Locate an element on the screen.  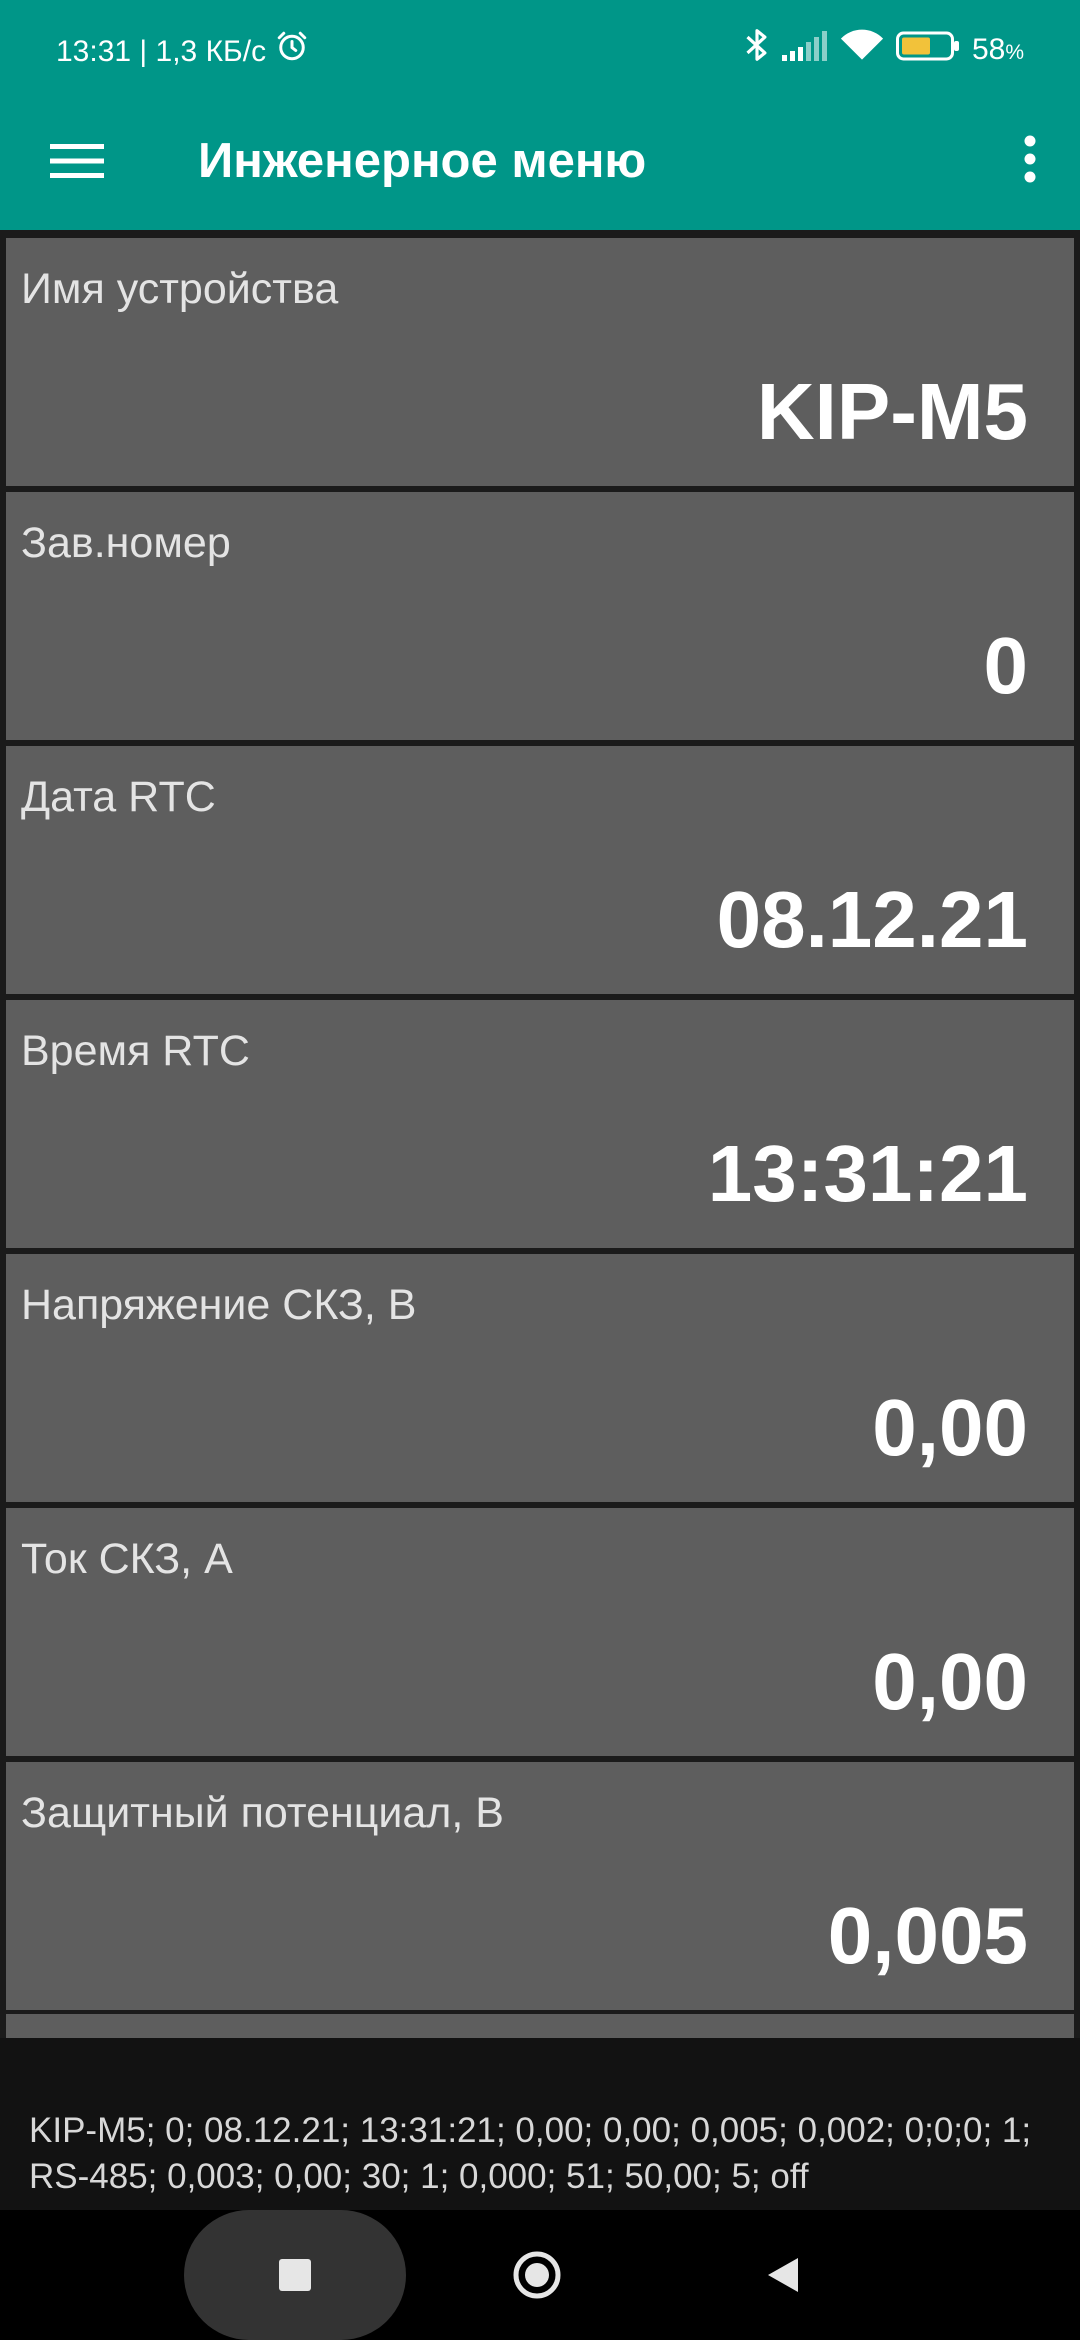
alarm-icon is located at coordinates (292, 51).